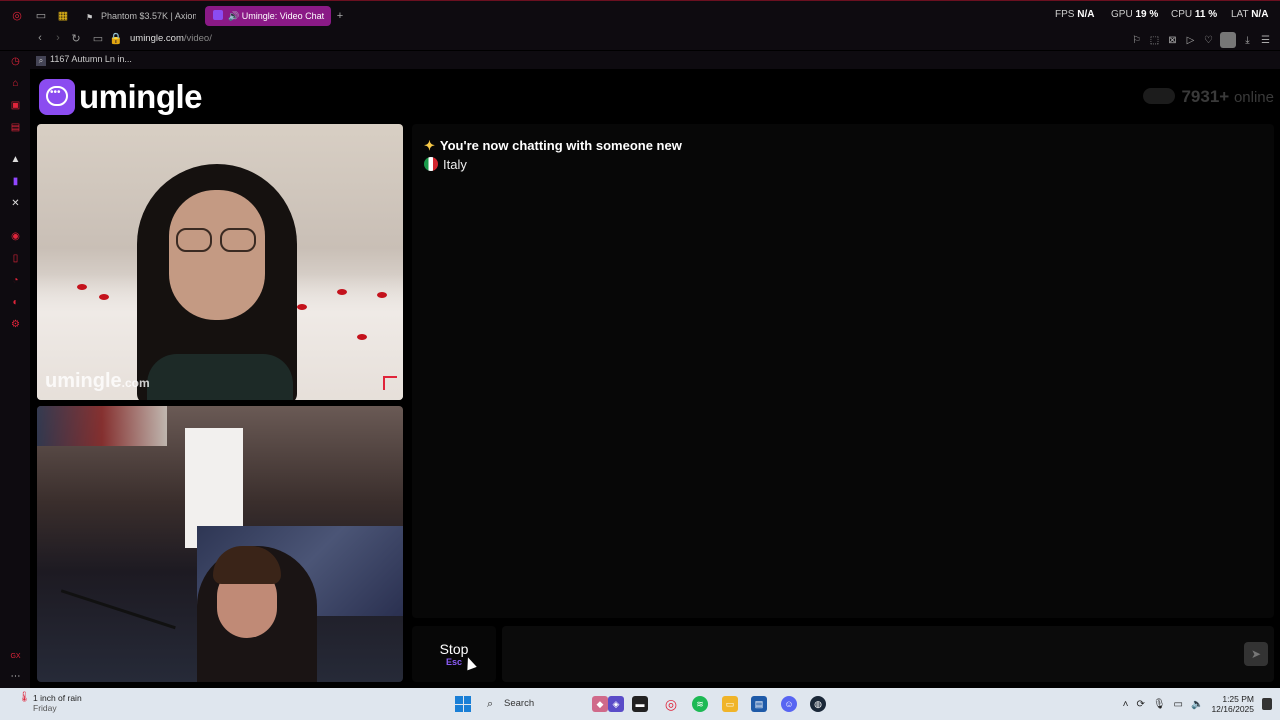 Image resolution: width=1280 pixels, height=720 pixels. What do you see at coordinates (1208, 97) in the screenshot?
I see `online-counter: 7931+ online` at bounding box center [1208, 97].